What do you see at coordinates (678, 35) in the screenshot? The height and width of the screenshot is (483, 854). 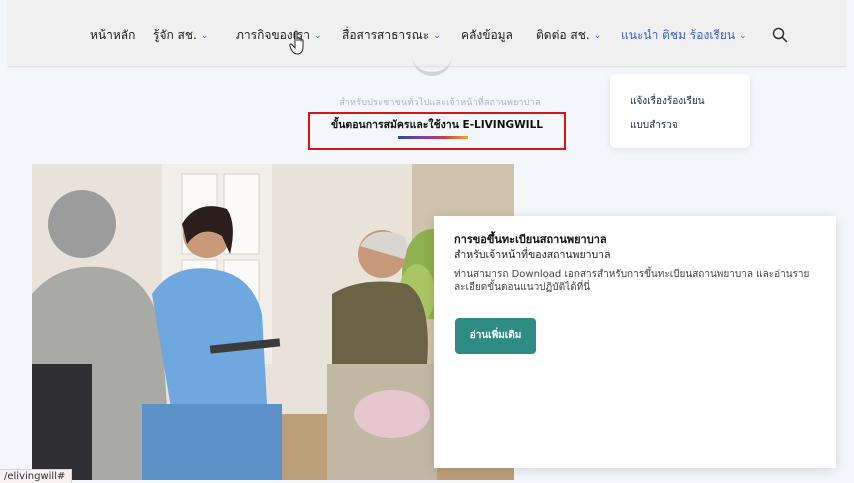 I see `nav-item-label: แนะนำ ติชม ร้องเรียน` at bounding box center [678, 35].